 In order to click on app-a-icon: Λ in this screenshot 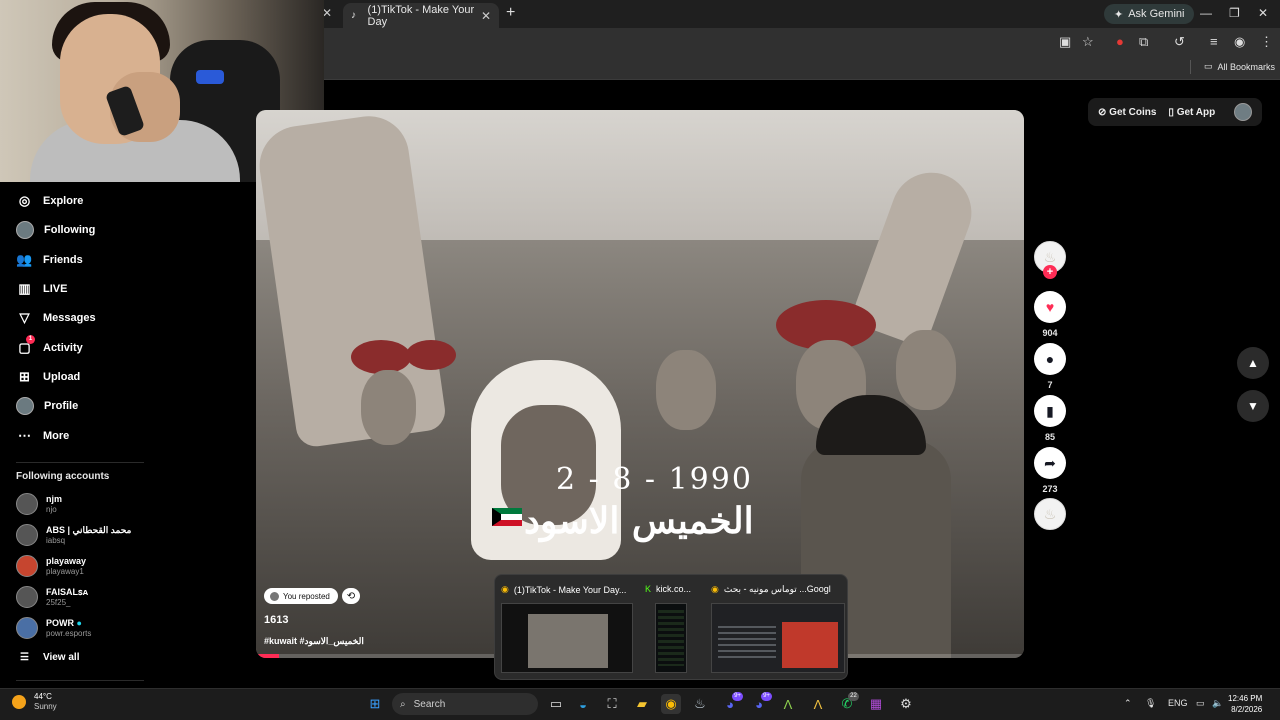, I will do `click(788, 704)`.